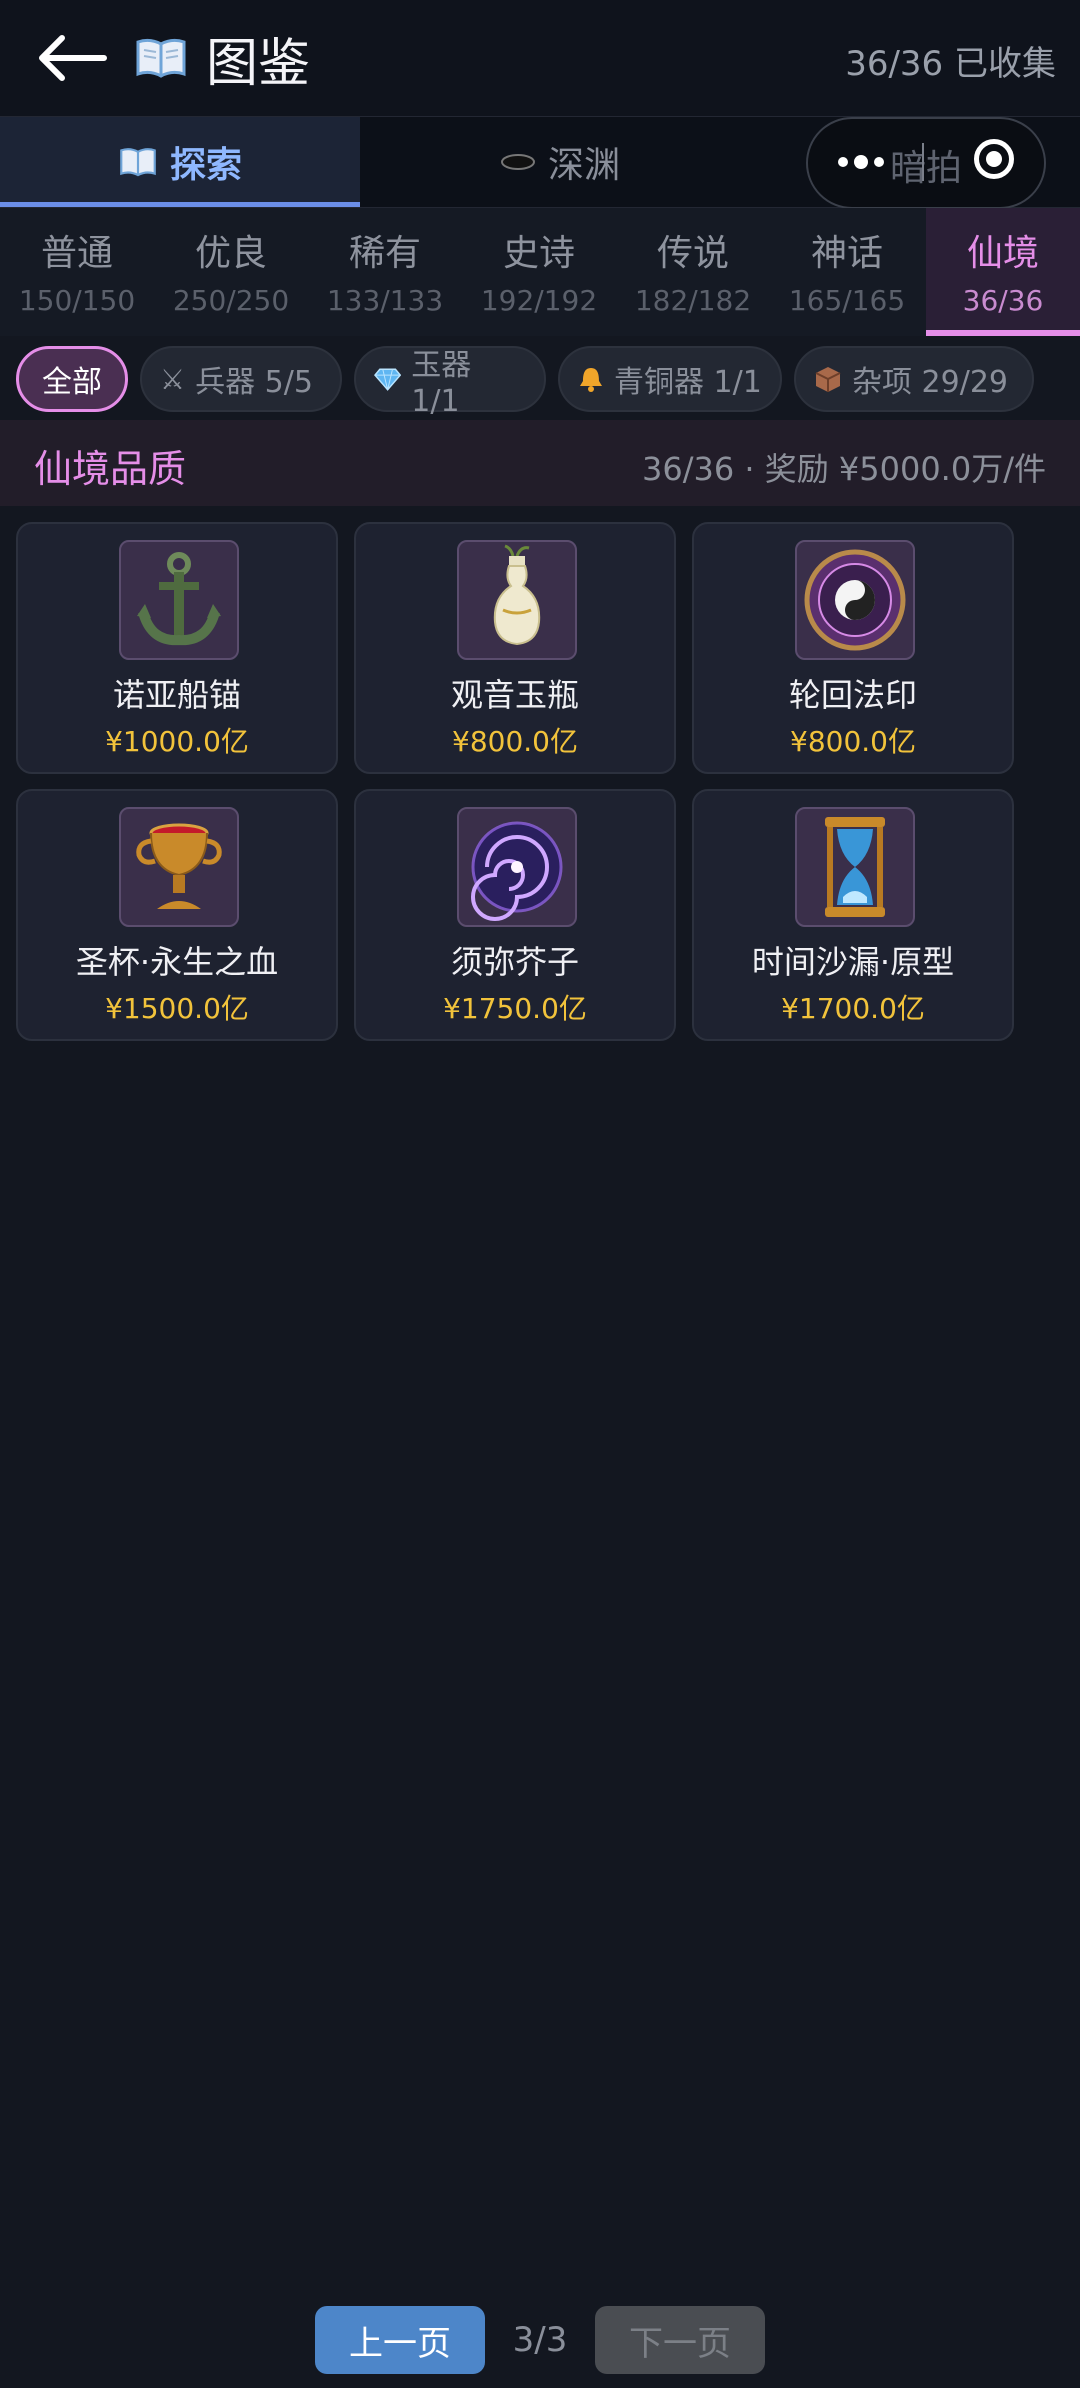 This screenshot has width=1080, height=2388. What do you see at coordinates (923, 162) in the screenshot?
I see `divider` at bounding box center [923, 162].